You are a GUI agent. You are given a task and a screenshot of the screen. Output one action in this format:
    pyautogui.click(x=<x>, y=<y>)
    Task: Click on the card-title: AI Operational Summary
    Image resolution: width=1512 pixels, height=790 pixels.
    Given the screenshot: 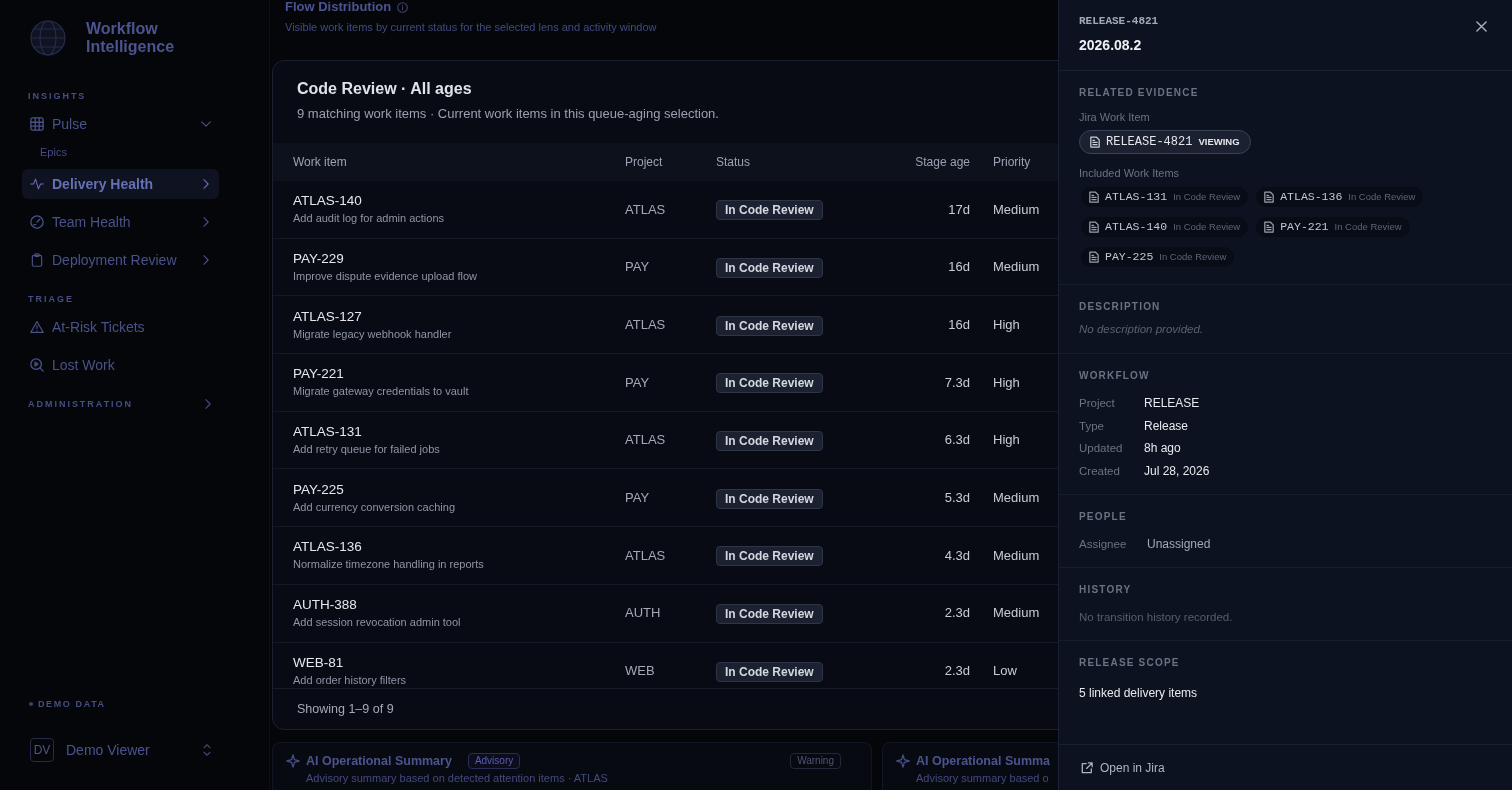 What is the action you would take?
    pyautogui.click(x=379, y=761)
    